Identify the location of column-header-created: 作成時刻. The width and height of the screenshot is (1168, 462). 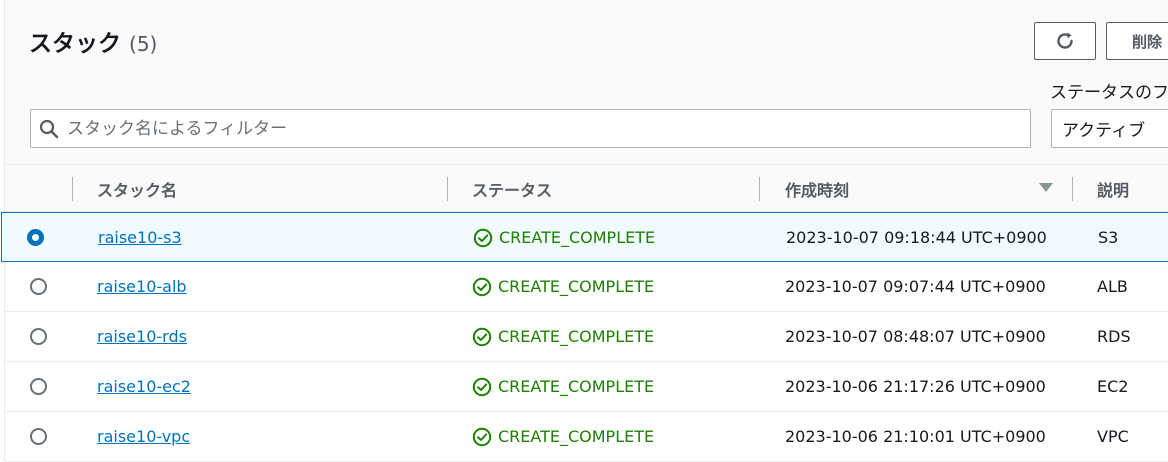
(817, 189).